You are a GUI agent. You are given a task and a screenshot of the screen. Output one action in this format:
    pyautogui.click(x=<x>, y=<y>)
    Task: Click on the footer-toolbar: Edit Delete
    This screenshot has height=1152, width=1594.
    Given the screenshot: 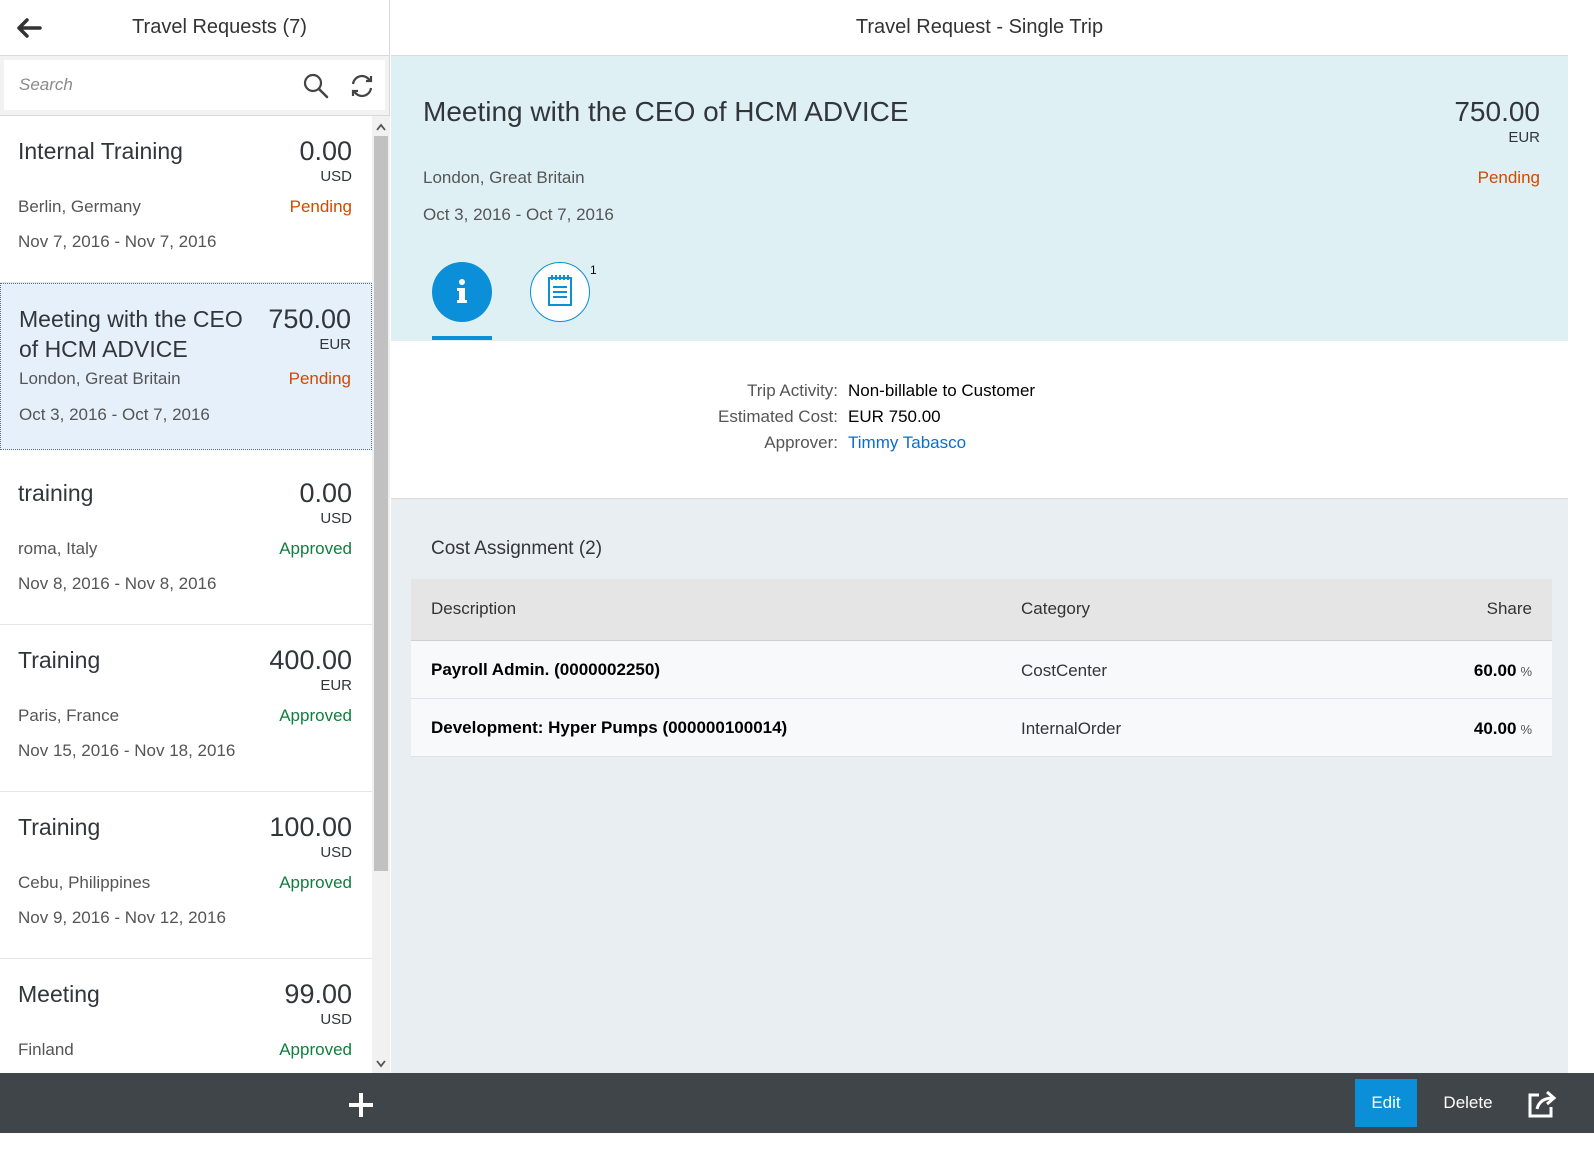 What is the action you would take?
    pyautogui.click(x=797, y=1103)
    